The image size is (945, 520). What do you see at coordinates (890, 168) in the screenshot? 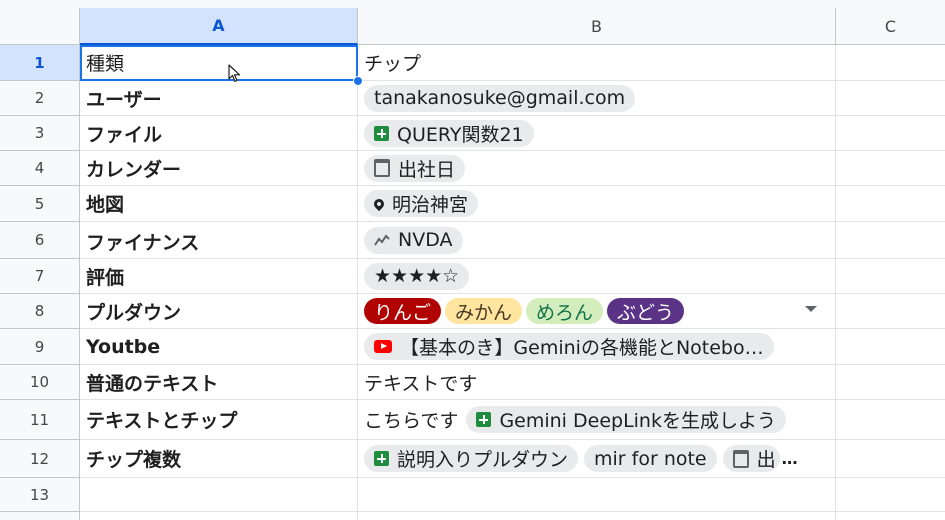
I see `cell-c4` at bounding box center [890, 168].